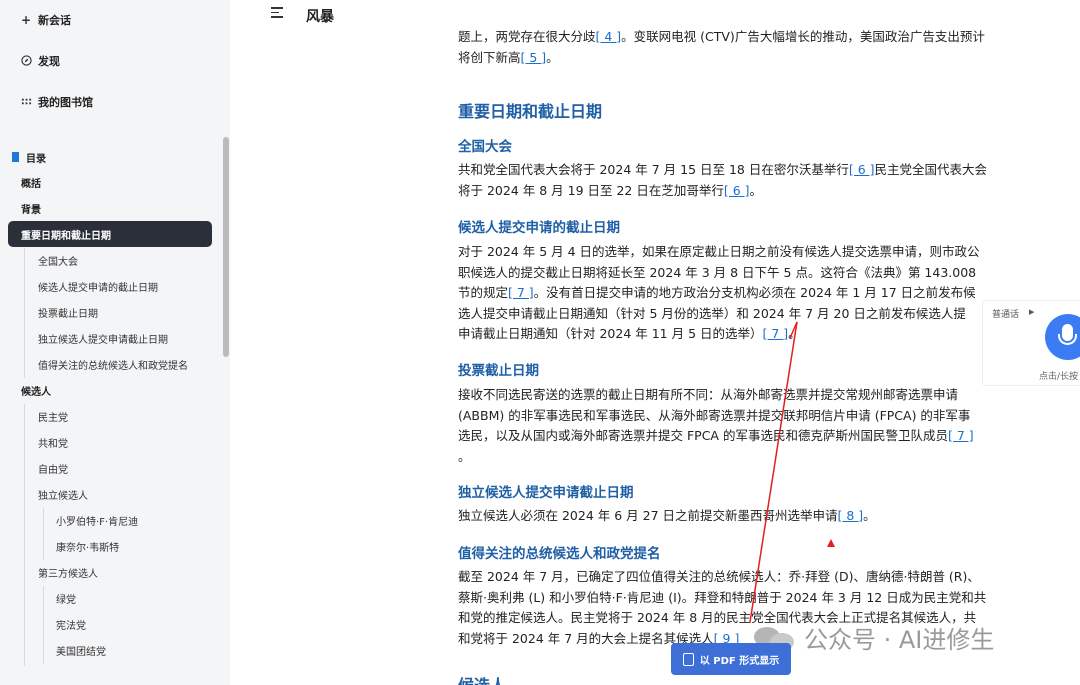 The height and width of the screenshot is (685, 1080). Describe the element at coordinates (1005, 313) in the screenshot. I see `voice-language-label: 普通话` at that location.